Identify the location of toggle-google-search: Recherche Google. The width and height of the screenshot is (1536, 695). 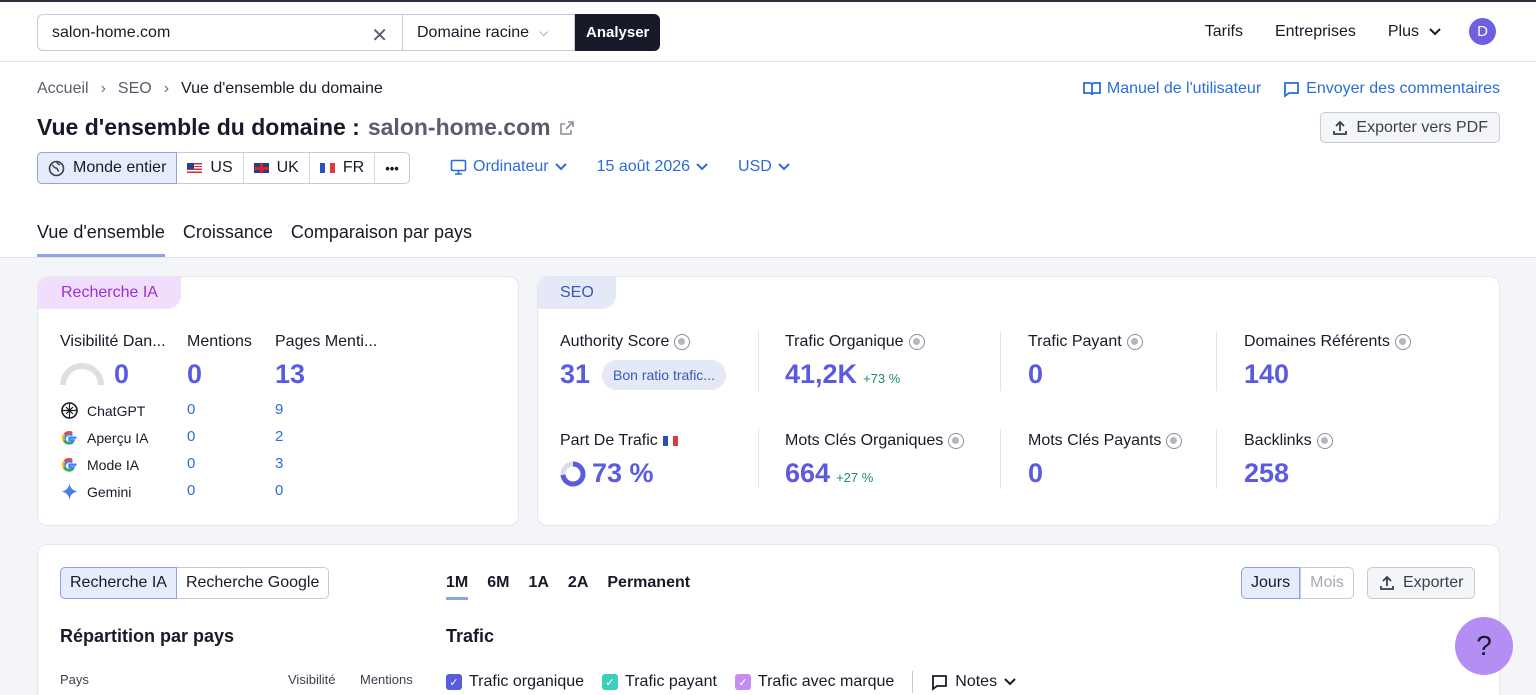
(252, 583).